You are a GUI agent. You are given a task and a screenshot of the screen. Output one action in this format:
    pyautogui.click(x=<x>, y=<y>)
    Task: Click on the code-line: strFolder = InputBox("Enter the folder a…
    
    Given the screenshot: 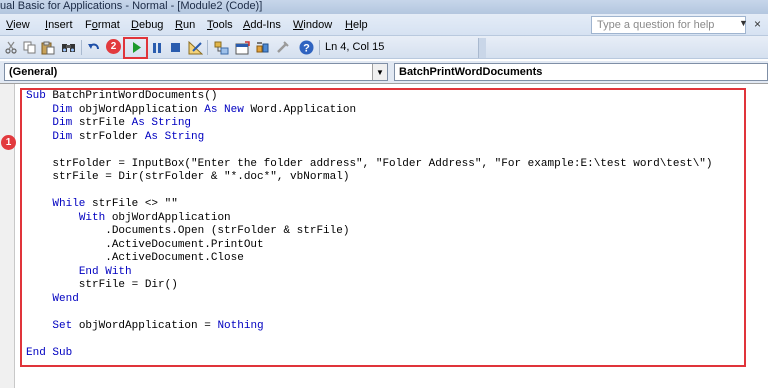 What is the action you would take?
    pyautogui.click(x=369, y=163)
    